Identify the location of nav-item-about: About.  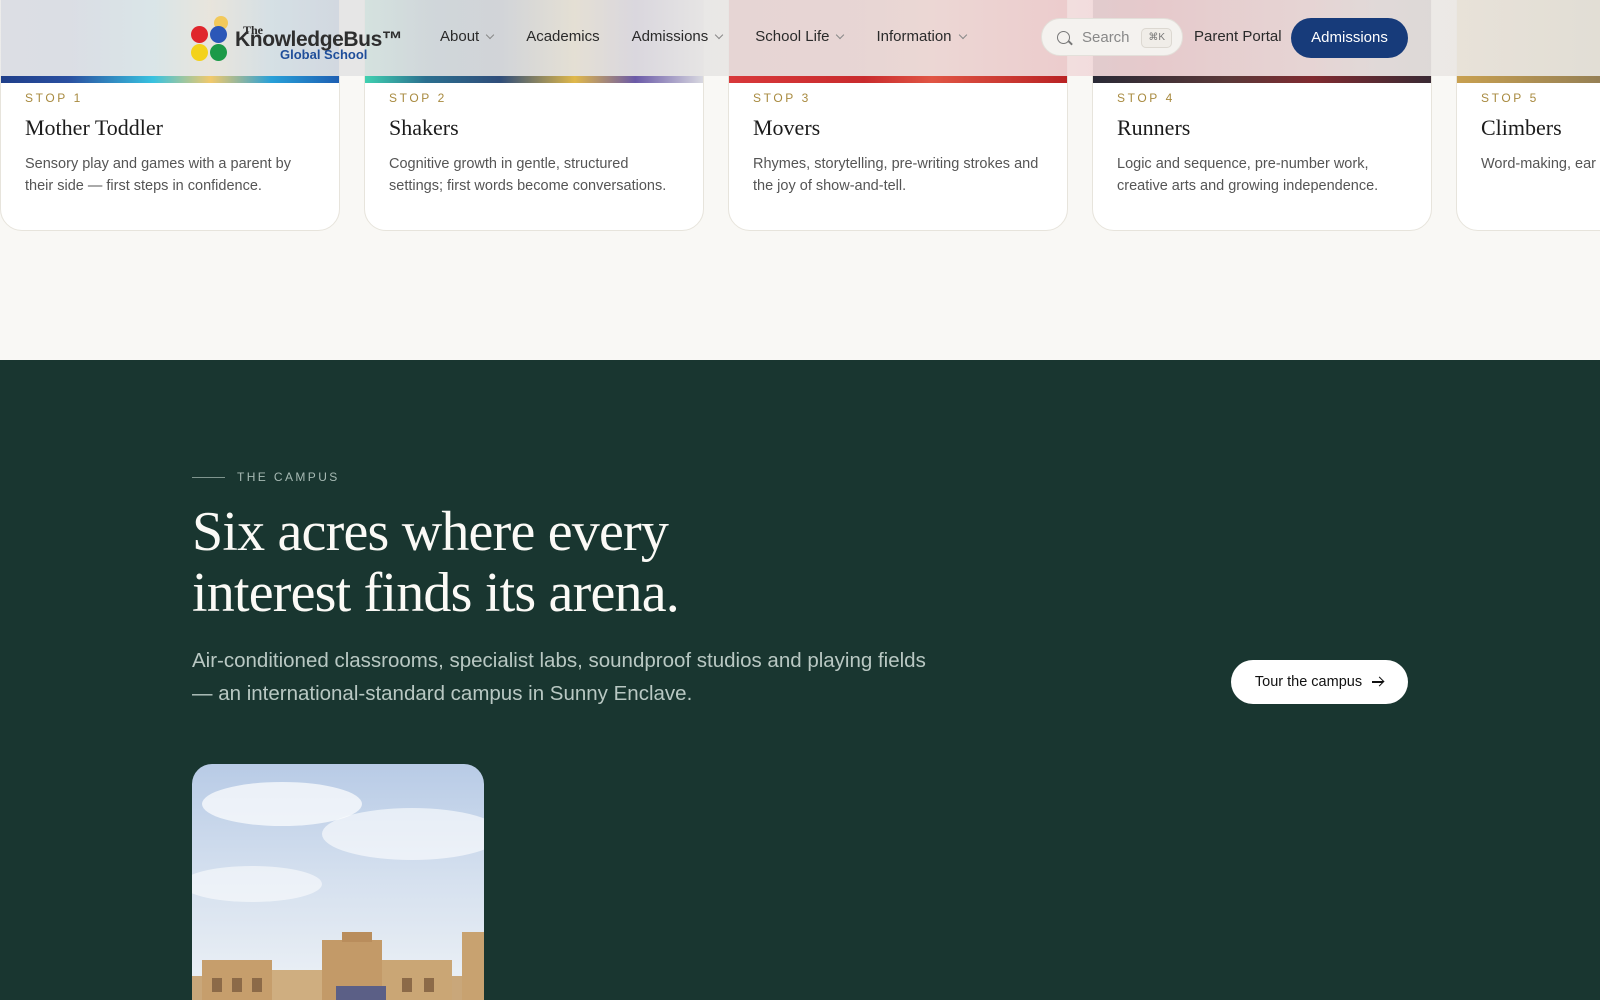
(467, 36).